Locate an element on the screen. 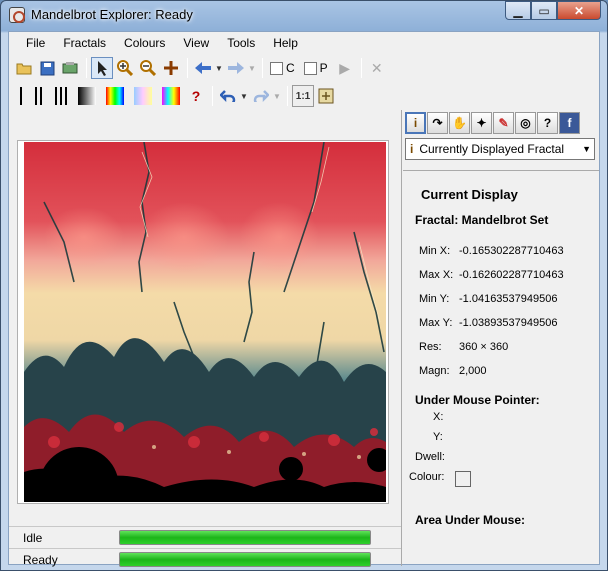 The height and width of the screenshot is (571, 608). info-toolbar: i ↷ ✋ ✦ ✎ ◎ ? f is located at coordinates (500, 124).